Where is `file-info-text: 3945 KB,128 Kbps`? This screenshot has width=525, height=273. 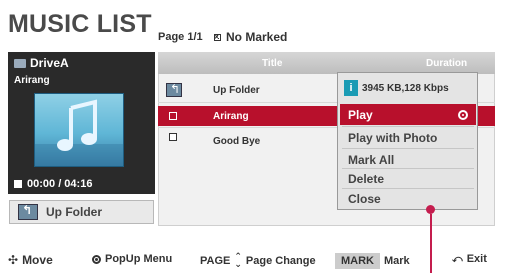 file-info-text: 3945 KB,128 Kbps is located at coordinates (405, 88).